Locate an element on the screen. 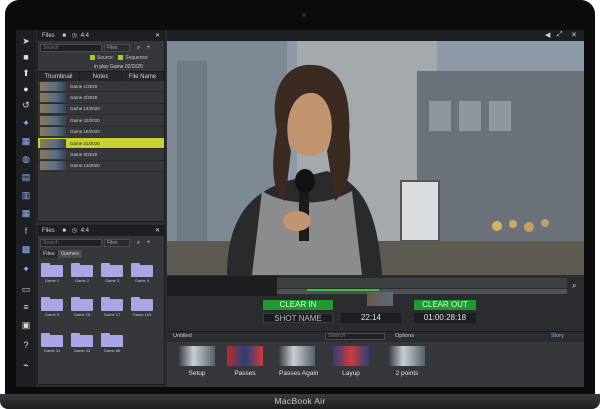  story-clip: Setup is located at coordinates (197, 361).